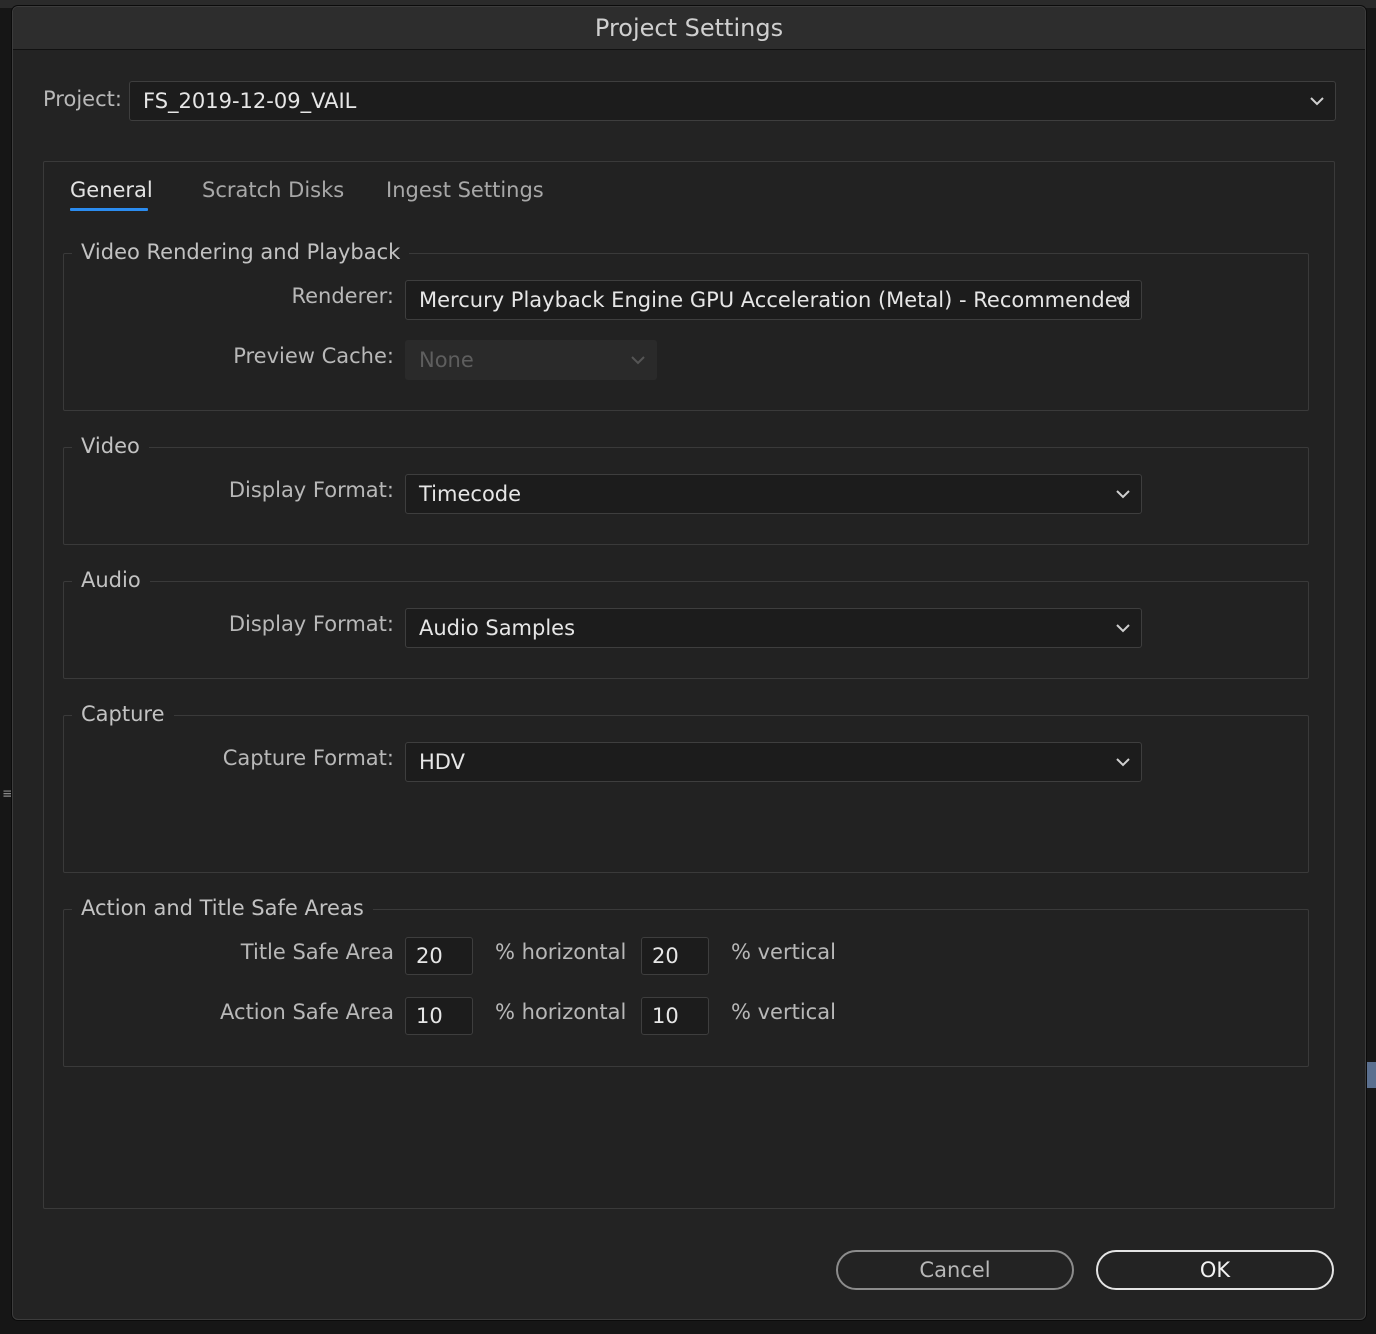 This screenshot has height=1334, width=1376. What do you see at coordinates (446, 360) in the screenshot?
I see `preview-cache-select-value: None` at bounding box center [446, 360].